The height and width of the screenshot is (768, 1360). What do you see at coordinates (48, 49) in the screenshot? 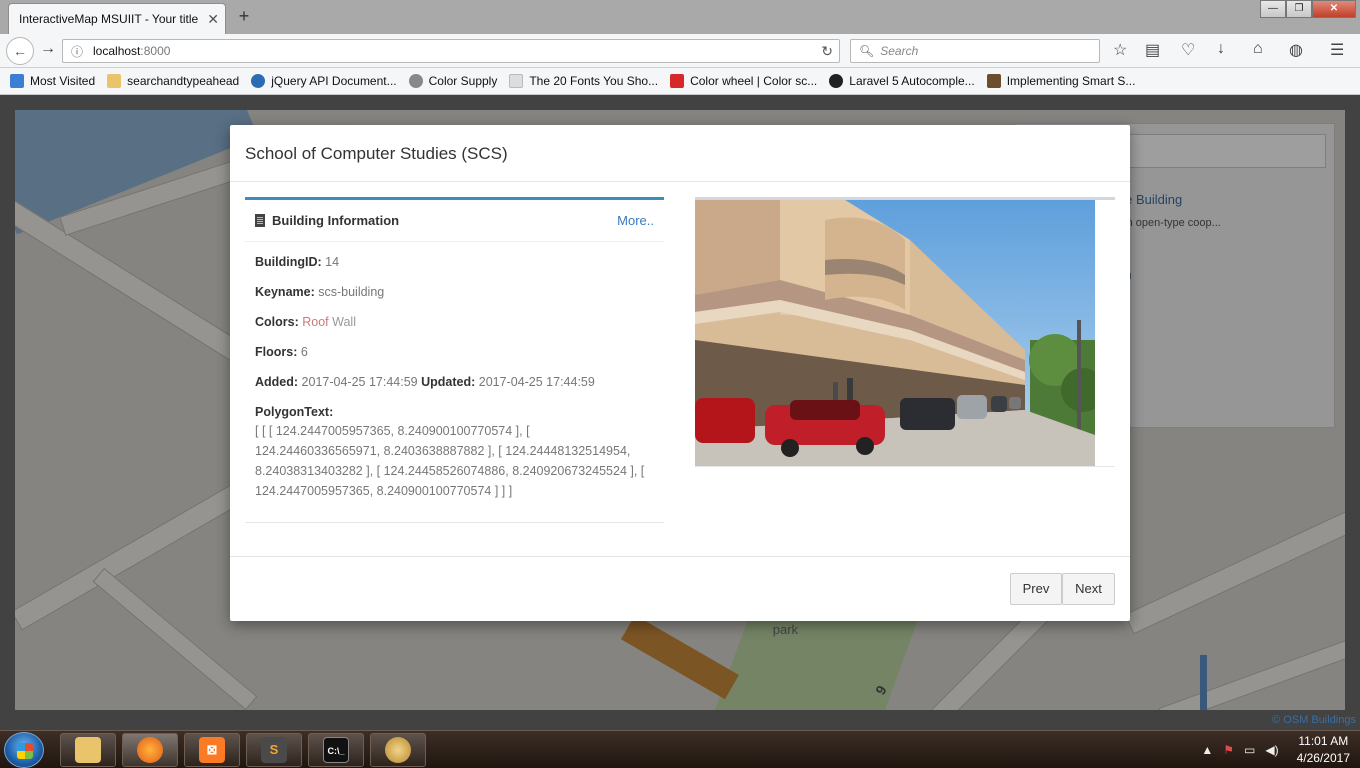
I see `forward-icon: →` at bounding box center [48, 49].